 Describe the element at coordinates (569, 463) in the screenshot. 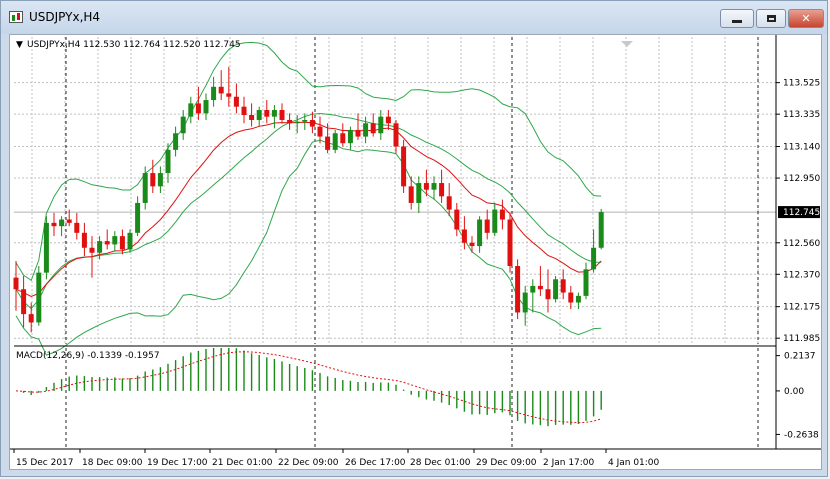

I see `time-tick-label: 2 Jan 17:00` at that location.